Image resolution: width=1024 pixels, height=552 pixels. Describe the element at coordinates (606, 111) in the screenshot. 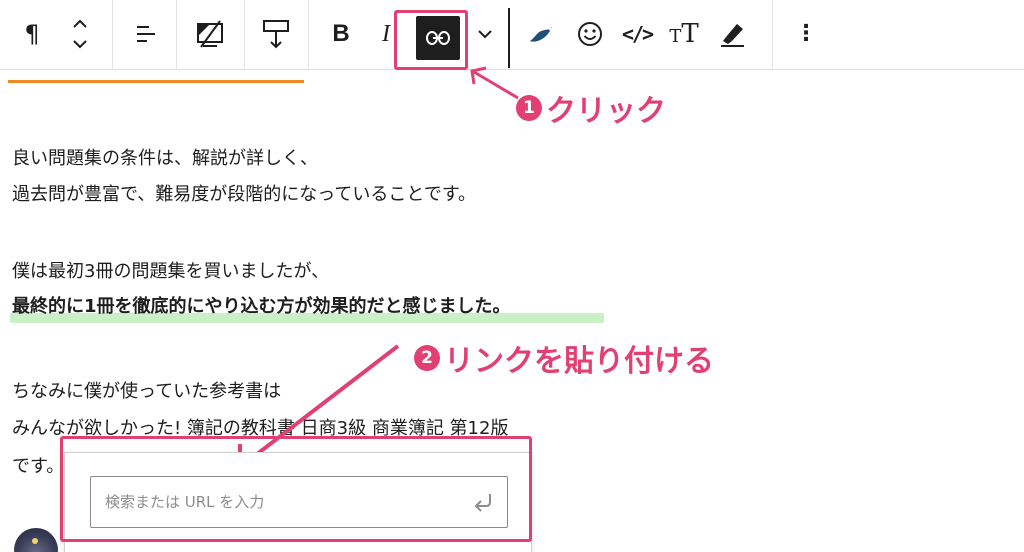

I see `annotation-text: クリック` at that location.